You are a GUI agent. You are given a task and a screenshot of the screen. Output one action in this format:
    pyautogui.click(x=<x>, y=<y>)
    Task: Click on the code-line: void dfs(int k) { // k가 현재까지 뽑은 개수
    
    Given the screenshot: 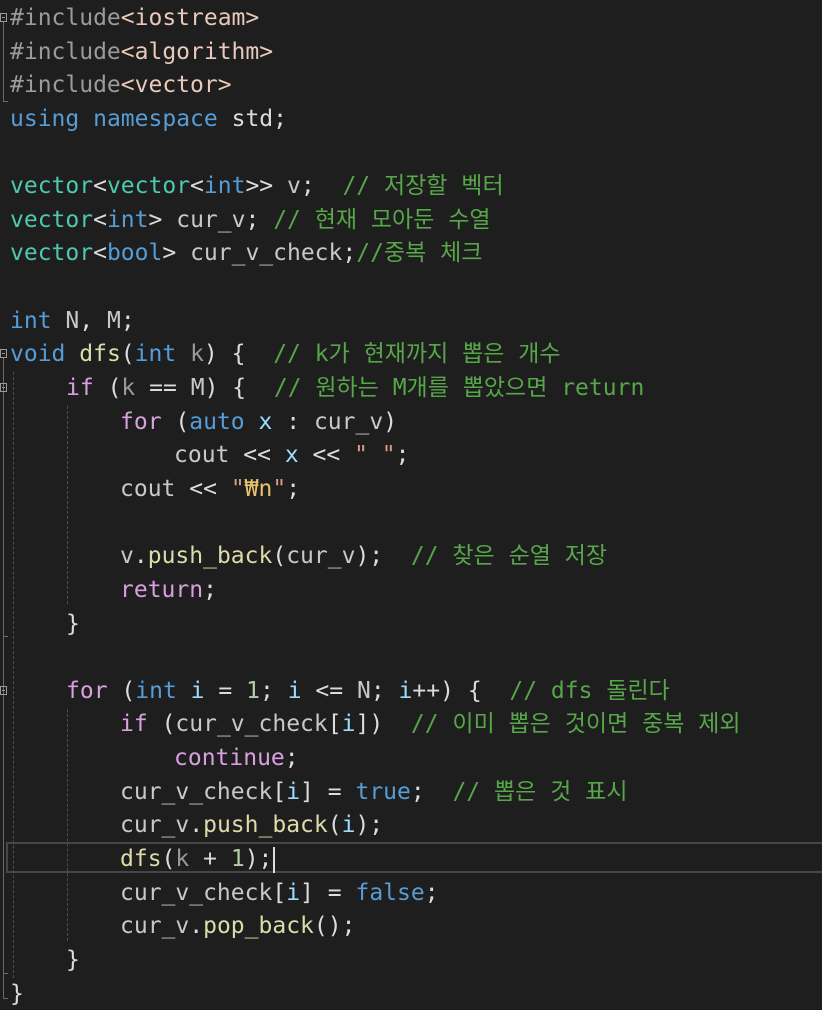 What is the action you would take?
    pyautogui.click(x=285, y=354)
    